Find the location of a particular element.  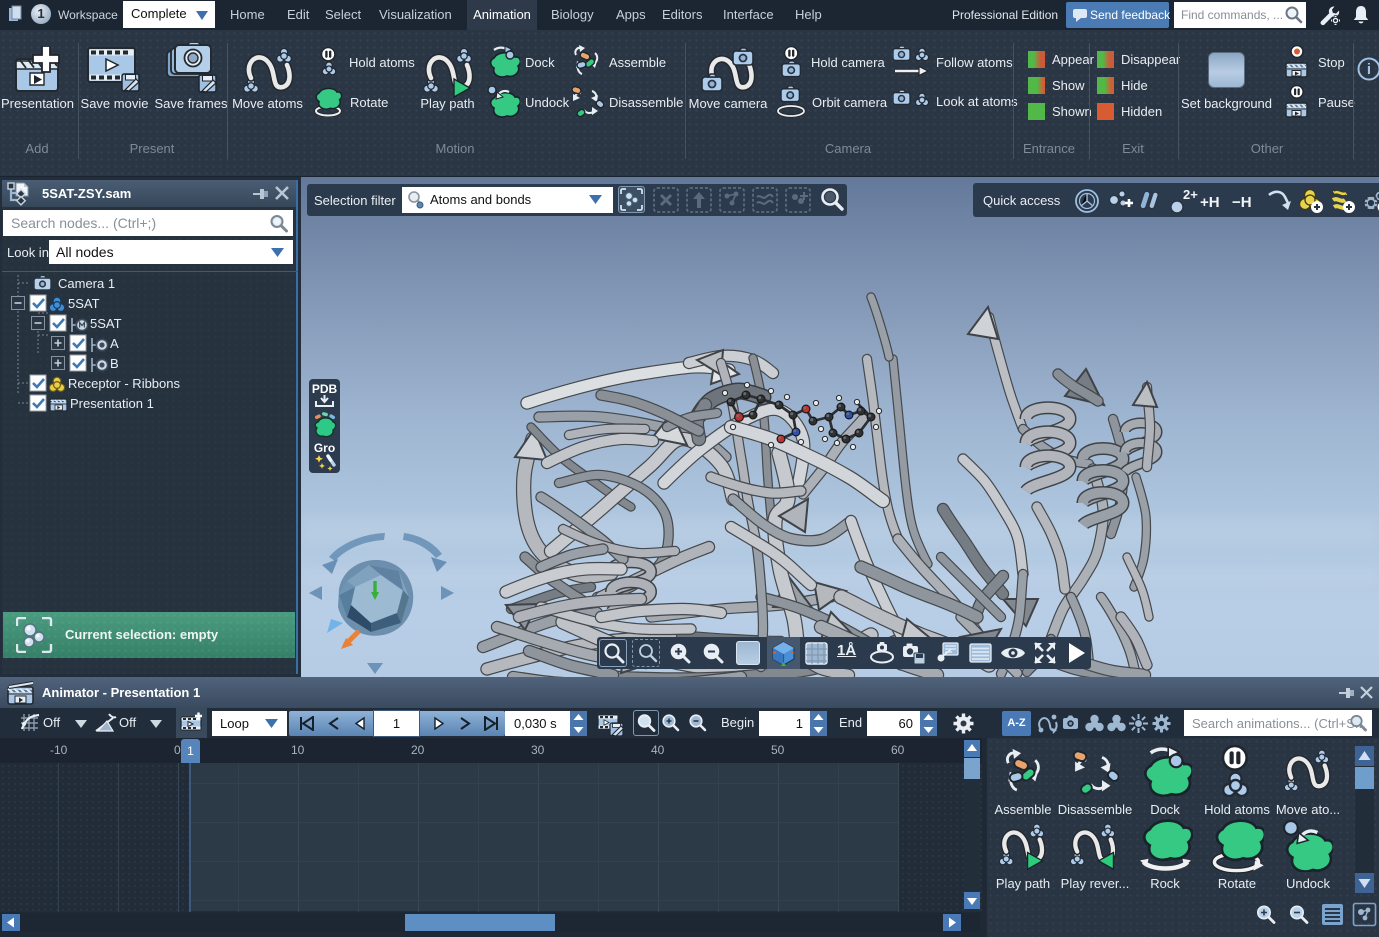

svg-text: 2+ is located at coordinates (1190, 194).